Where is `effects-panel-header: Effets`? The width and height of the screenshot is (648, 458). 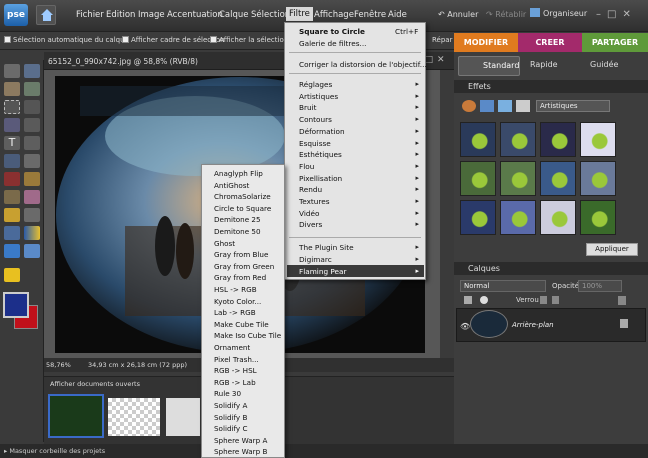
effects-panel-header: Effets is located at coordinates (551, 86).